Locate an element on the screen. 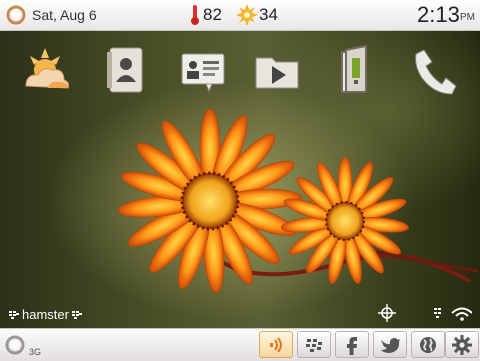 The height and width of the screenshot is (361, 480). bbm-button is located at coordinates (314, 344).